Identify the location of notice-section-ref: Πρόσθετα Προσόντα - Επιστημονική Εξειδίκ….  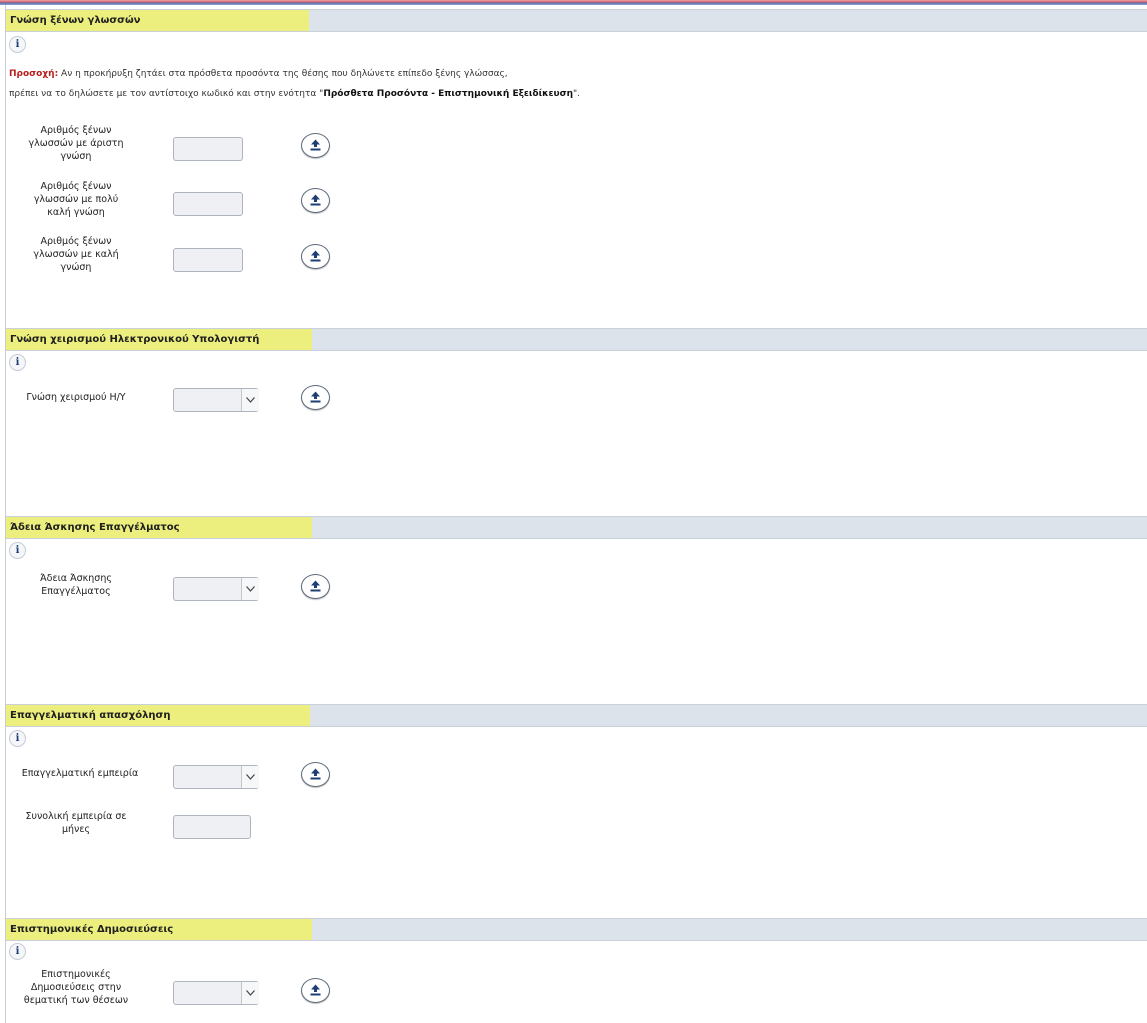
(448, 94).